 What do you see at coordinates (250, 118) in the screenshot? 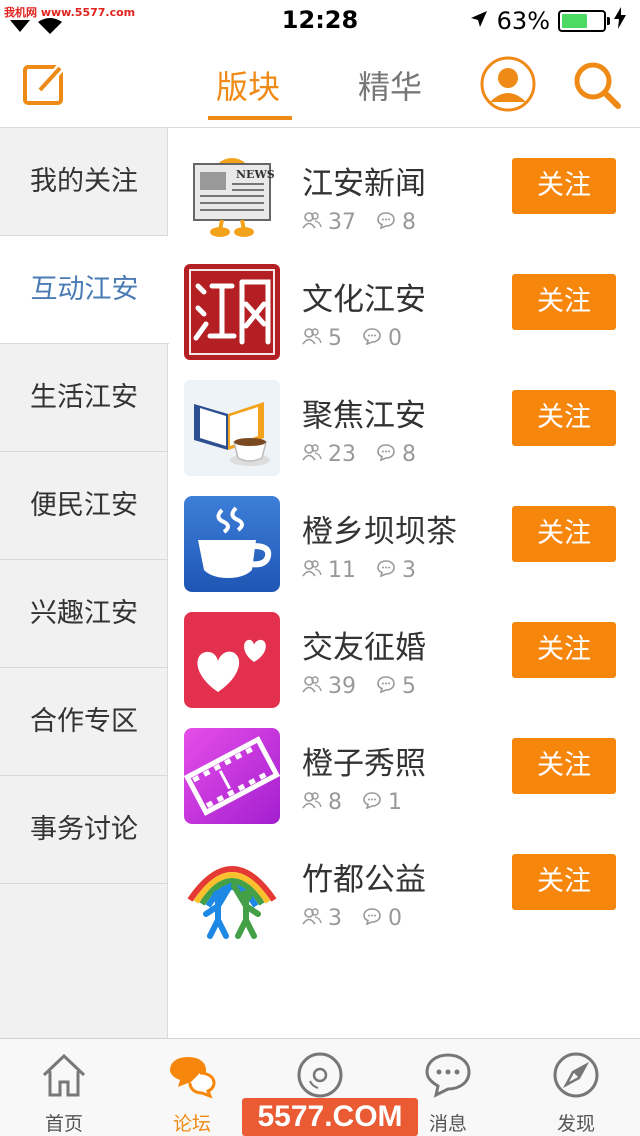
I see `tab-active-indicator` at bounding box center [250, 118].